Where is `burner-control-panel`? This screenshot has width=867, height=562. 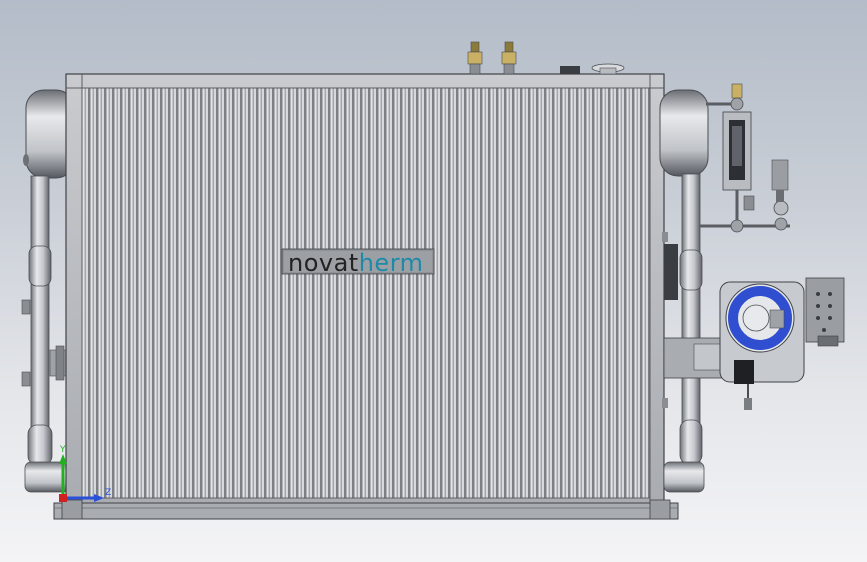 burner-control-panel is located at coordinates (825, 310).